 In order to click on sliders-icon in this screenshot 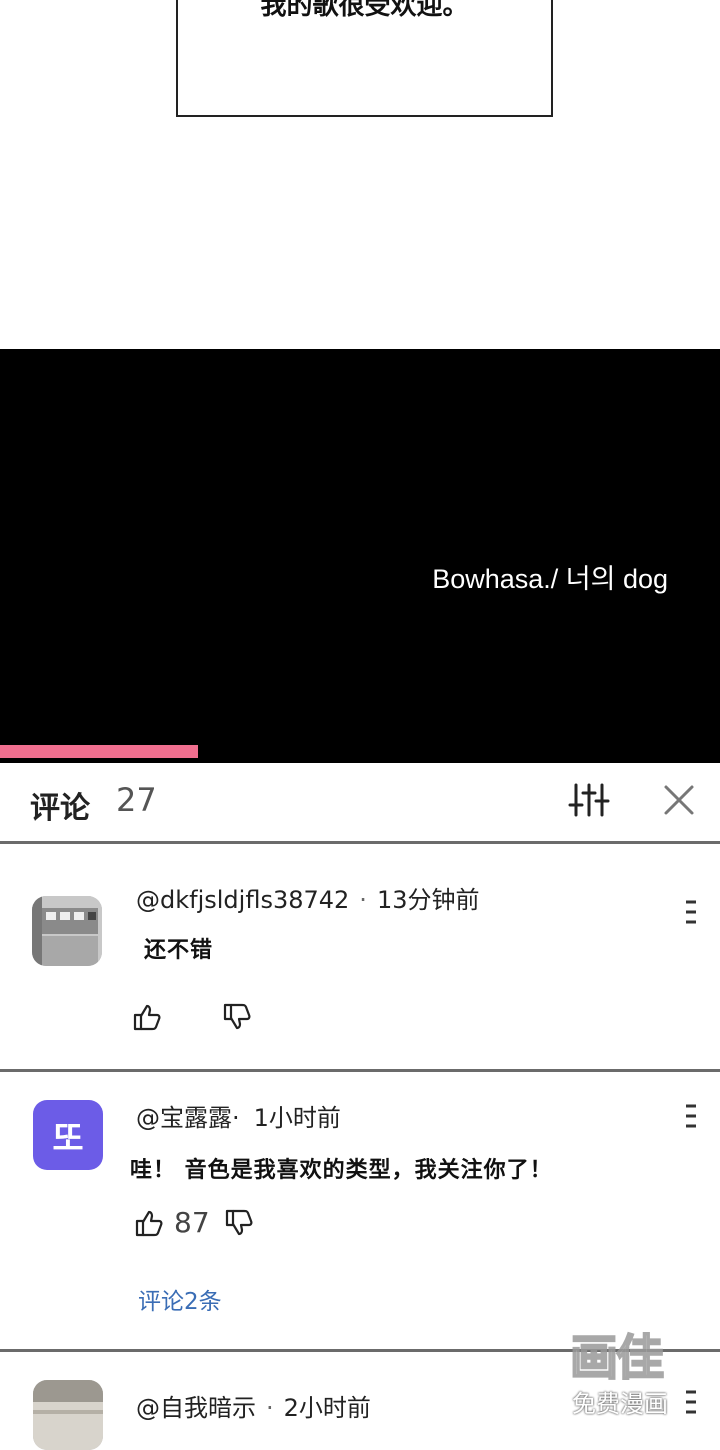, I will do `click(589, 800)`.